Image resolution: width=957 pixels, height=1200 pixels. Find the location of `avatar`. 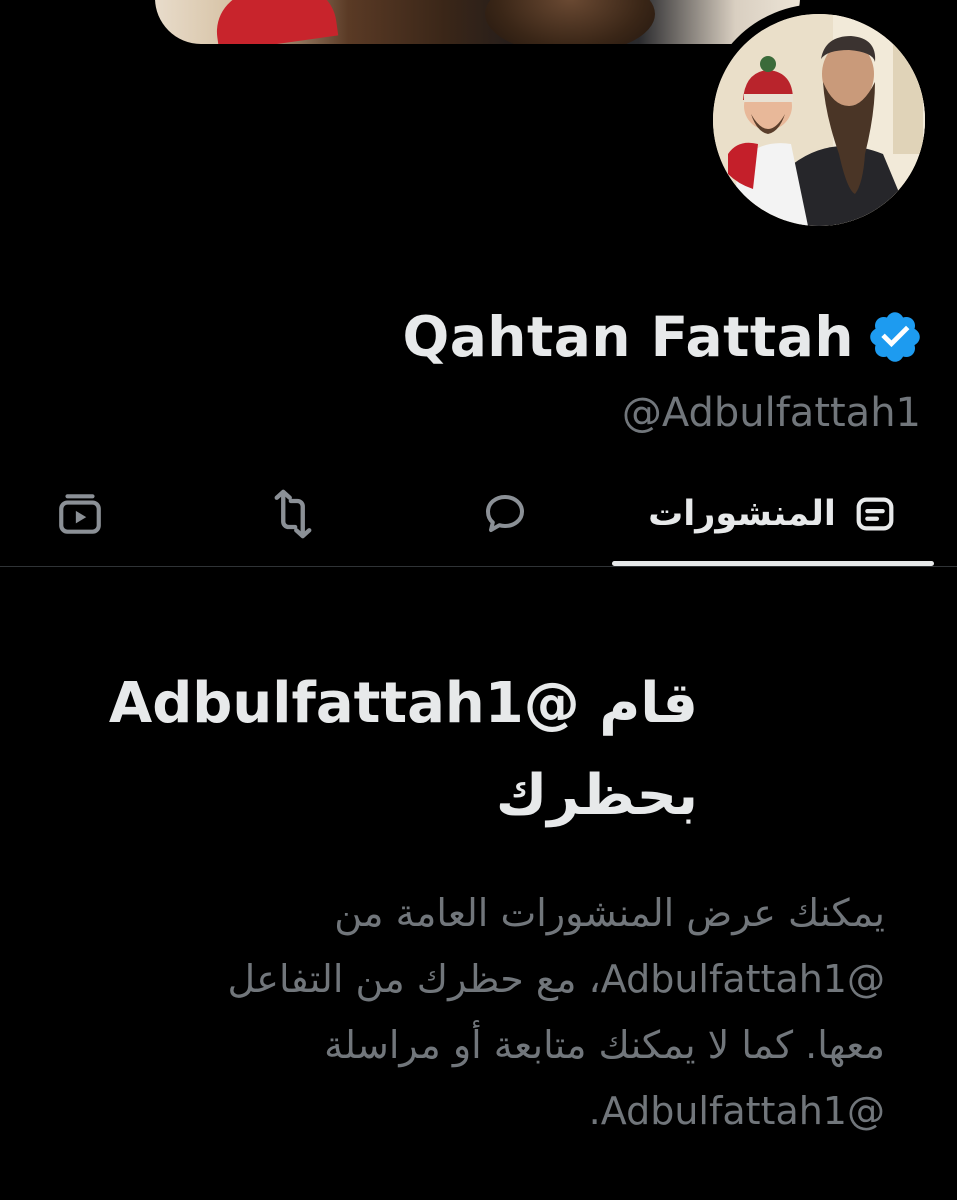

avatar is located at coordinates (819, 120).